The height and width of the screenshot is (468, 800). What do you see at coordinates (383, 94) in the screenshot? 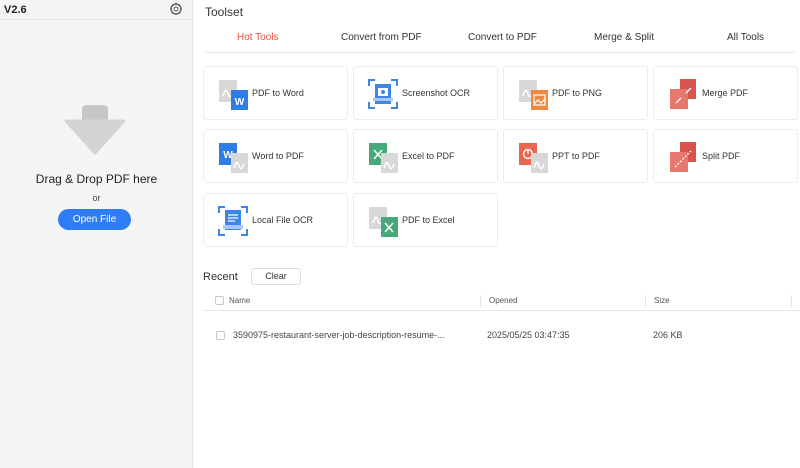
I see `screenshot-ocr-icon` at bounding box center [383, 94].